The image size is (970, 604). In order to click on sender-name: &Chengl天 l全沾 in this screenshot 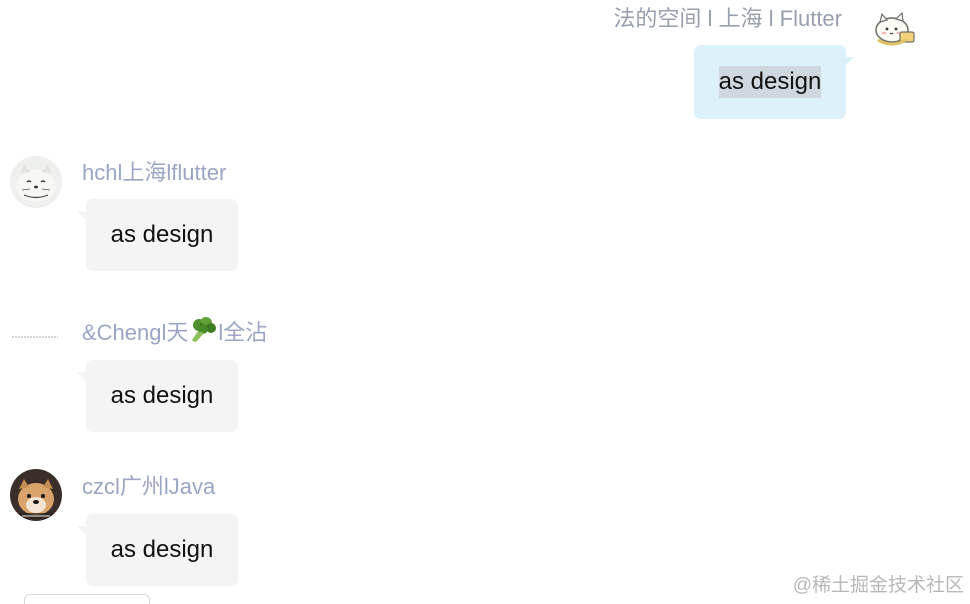, I will do `click(174, 332)`.